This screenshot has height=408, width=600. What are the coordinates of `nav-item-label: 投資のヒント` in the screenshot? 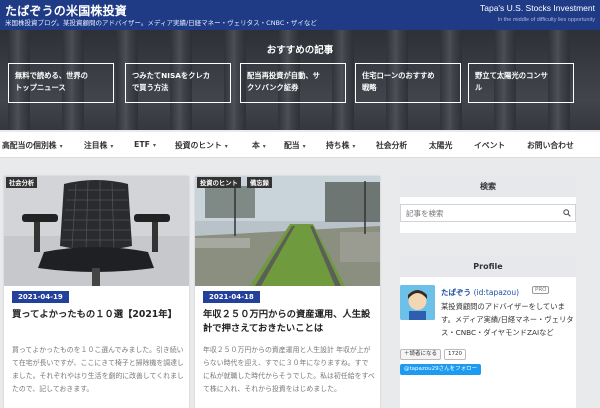 It's located at (198, 145).